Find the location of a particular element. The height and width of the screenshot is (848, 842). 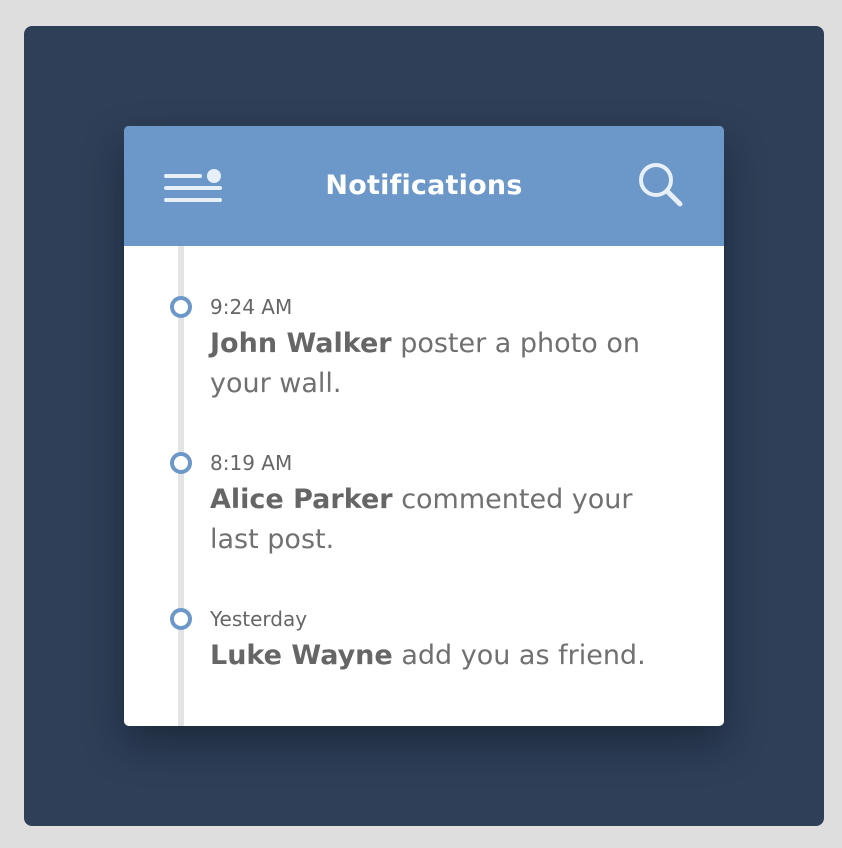

notification-time: 9:24 AM is located at coordinates (251, 307).